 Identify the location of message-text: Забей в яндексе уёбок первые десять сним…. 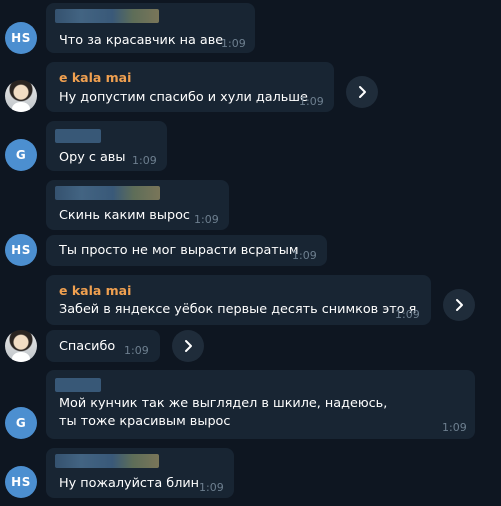
(238, 309).